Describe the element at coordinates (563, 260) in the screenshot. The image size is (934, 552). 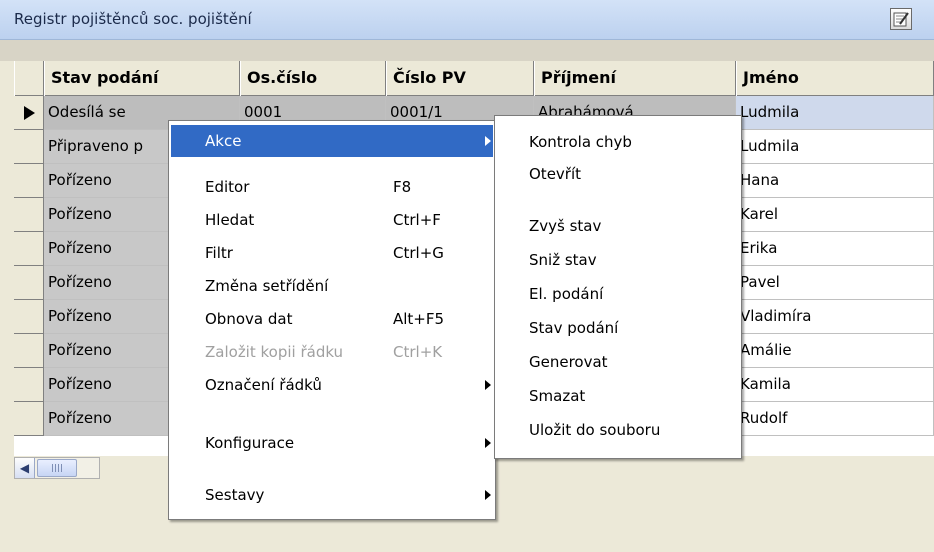
I see `submenu-item-sniz-stav: Sniž stav` at that location.